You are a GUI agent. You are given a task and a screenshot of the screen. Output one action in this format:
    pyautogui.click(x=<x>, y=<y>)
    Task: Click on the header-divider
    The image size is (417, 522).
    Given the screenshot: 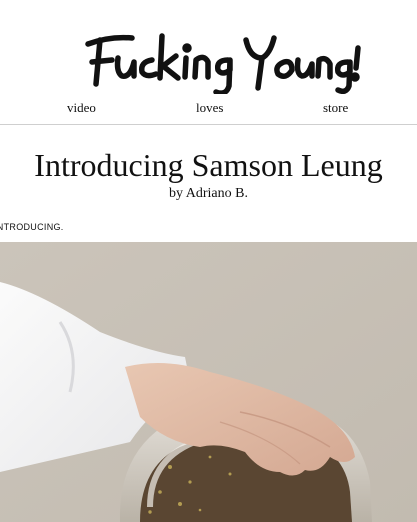 What is the action you would take?
    pyautogui.click(x=208, y=124)
    